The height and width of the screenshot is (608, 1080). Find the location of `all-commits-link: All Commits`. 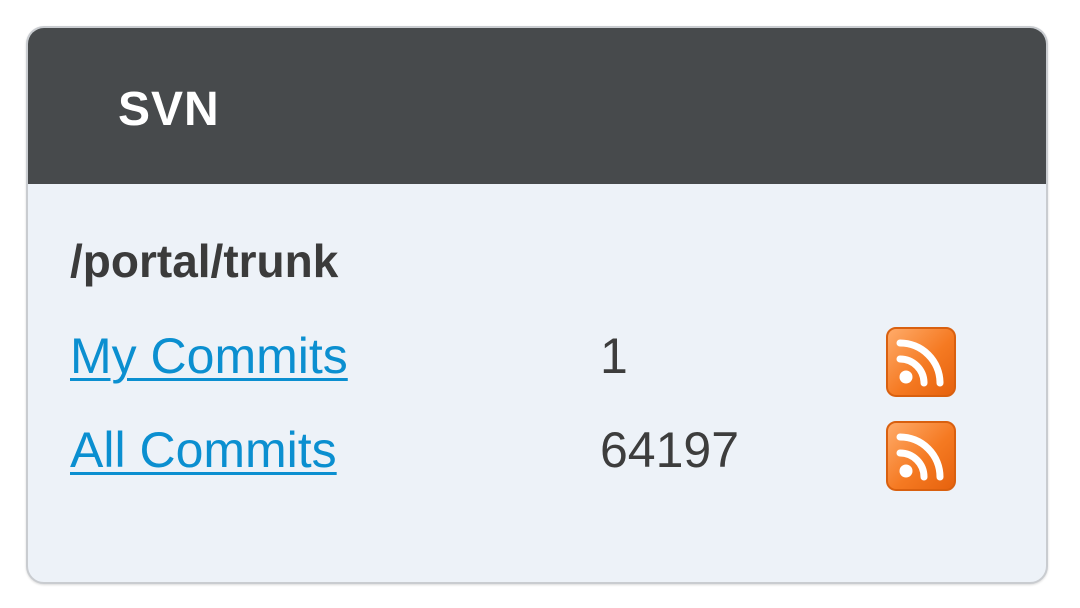

all-commits-link: All Commits is located at coordinates (203, 450).